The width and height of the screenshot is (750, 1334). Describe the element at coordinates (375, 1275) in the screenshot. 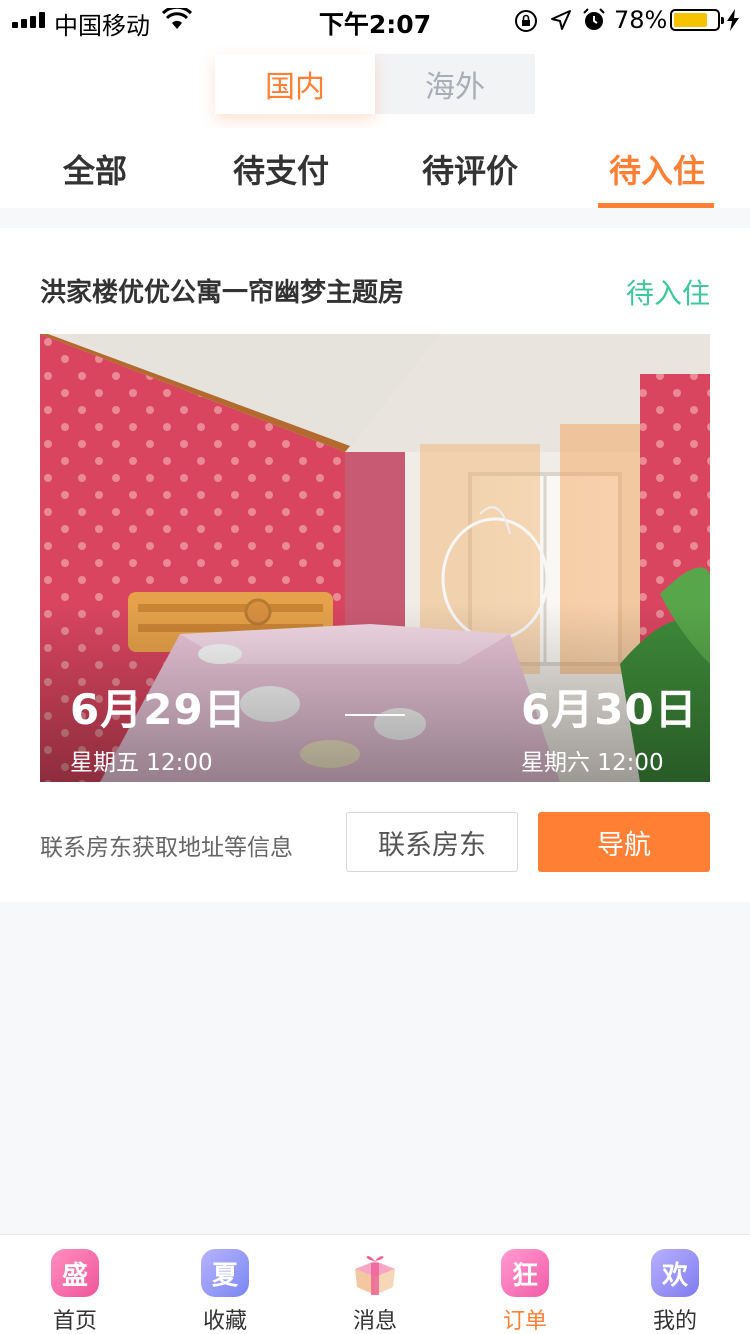

I see `gift-box-icon` at that location.